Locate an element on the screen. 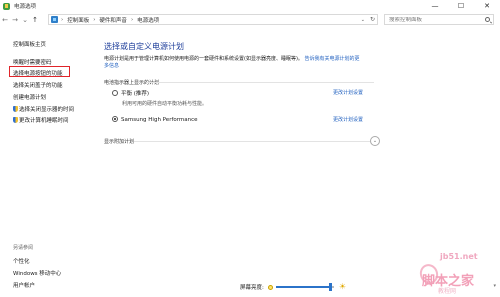  power-options-icon is located at coordinates (6, 6).